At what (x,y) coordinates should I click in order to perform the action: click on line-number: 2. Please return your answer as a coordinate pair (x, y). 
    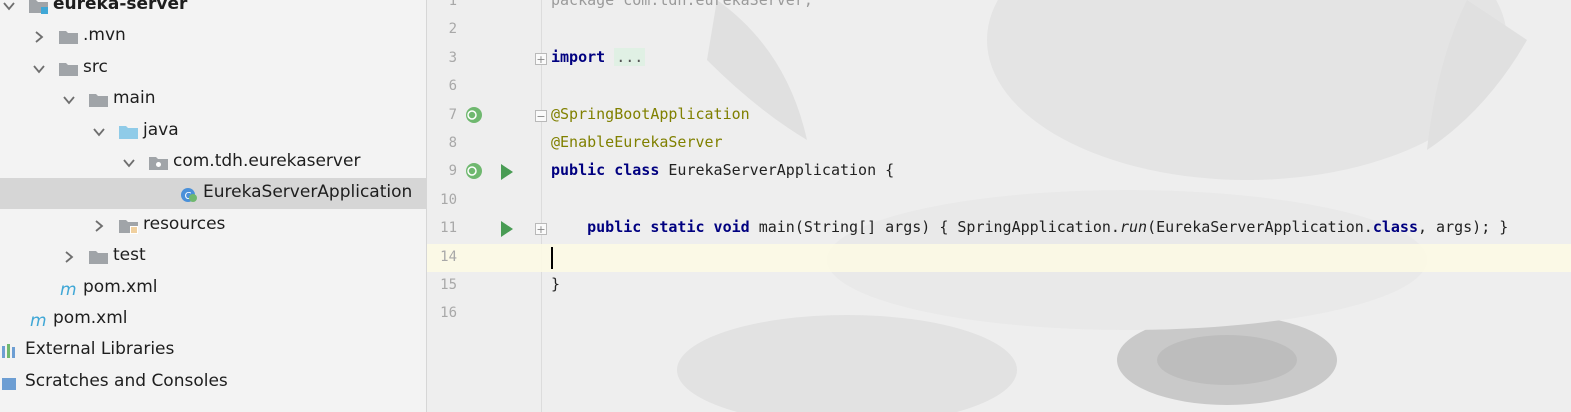
    Looking at the image, I should click on (452, 29).